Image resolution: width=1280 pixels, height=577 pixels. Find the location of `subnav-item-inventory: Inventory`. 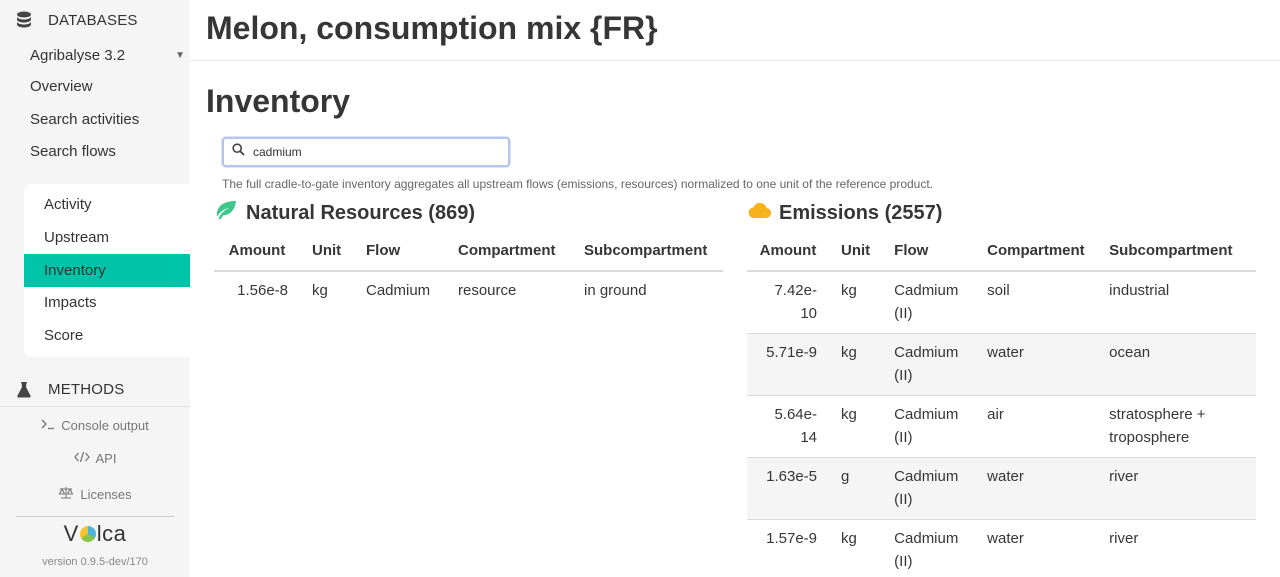

subnav-item-inventory: Inventory is located at coordinates (107, 270).